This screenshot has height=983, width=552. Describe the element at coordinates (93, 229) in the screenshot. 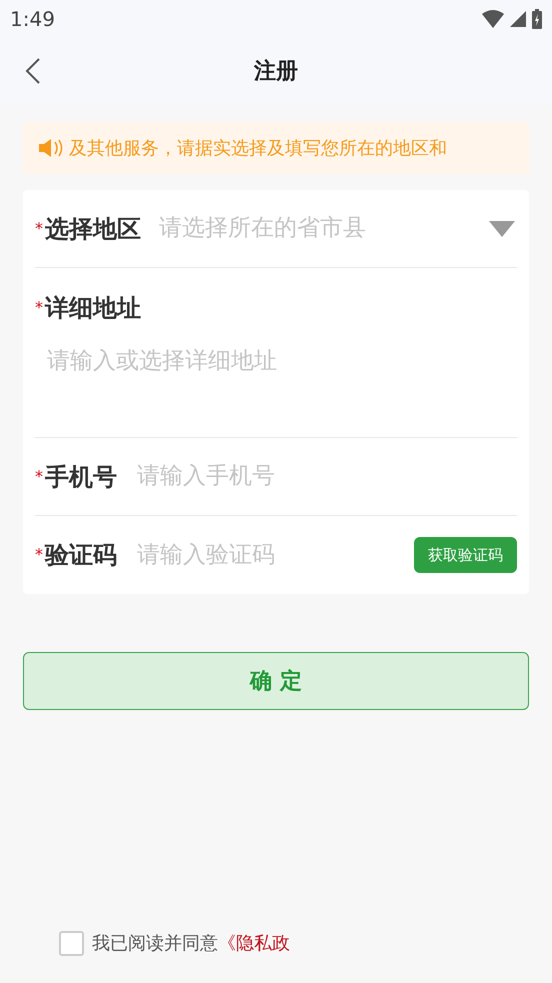

I see `field-label: 选择地区` at that location.